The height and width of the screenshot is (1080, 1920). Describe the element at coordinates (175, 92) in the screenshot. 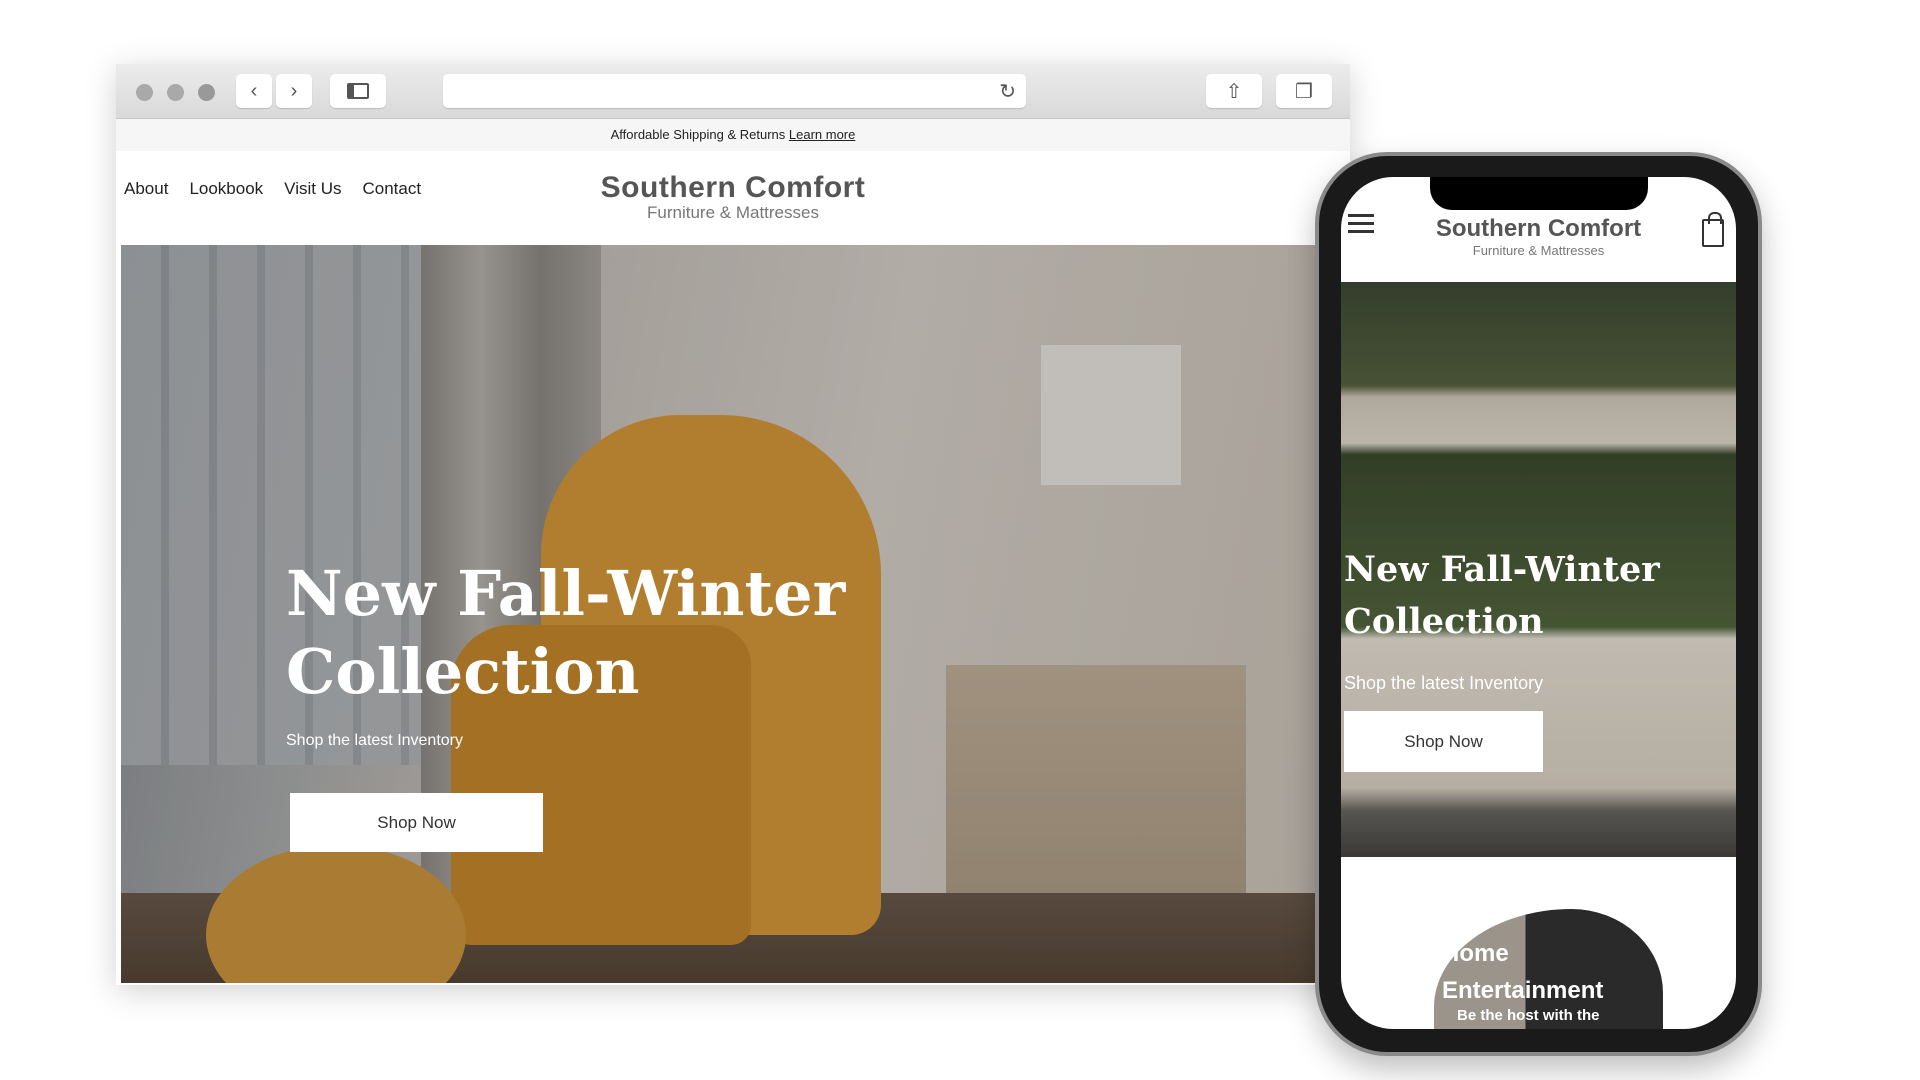

I see `minimize-window-button` at that location.